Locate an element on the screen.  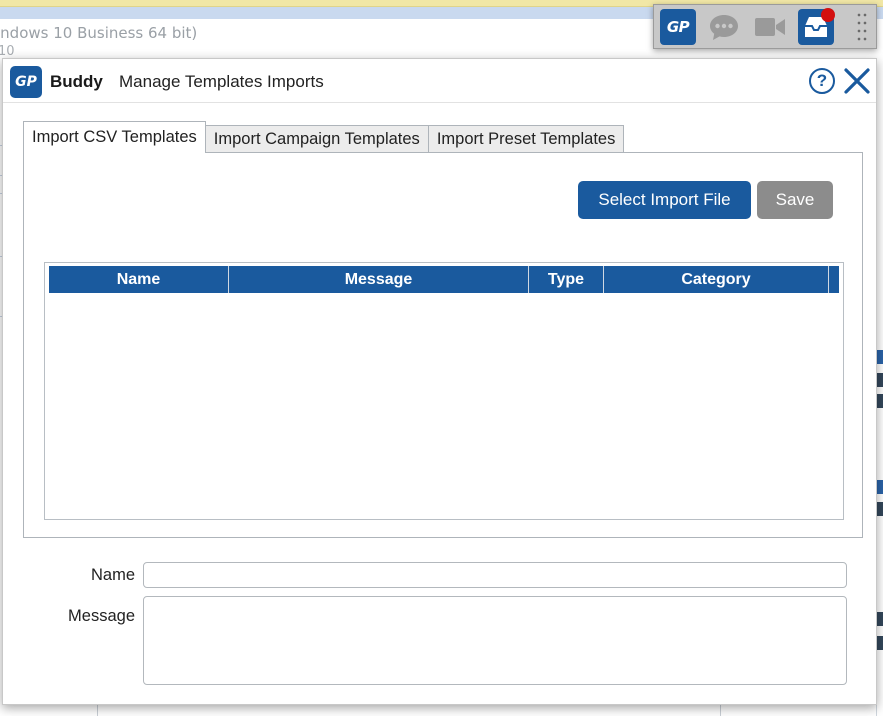
video-call-button is located at coordinates (770, 27).